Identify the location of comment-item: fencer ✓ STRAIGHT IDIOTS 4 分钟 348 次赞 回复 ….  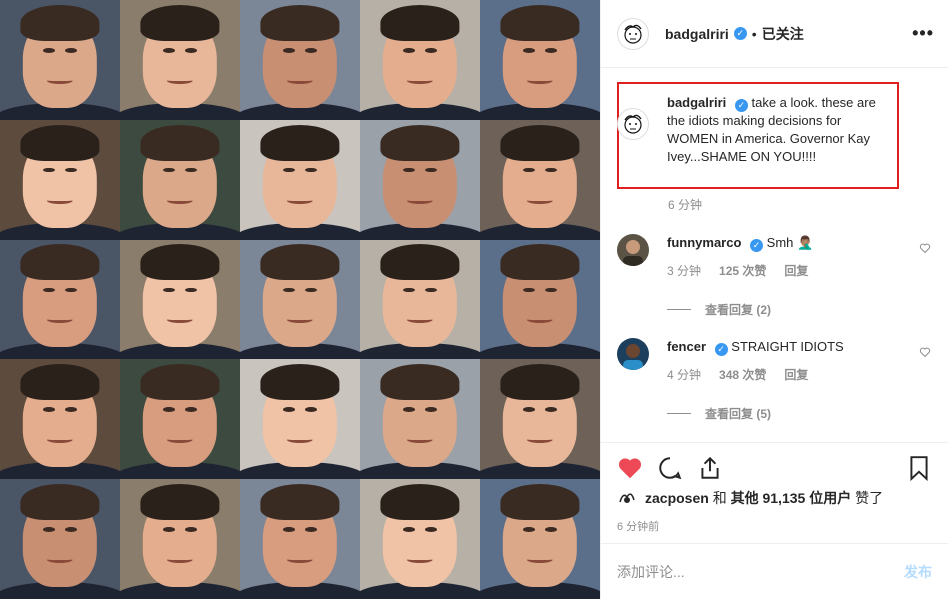
(774, 380).